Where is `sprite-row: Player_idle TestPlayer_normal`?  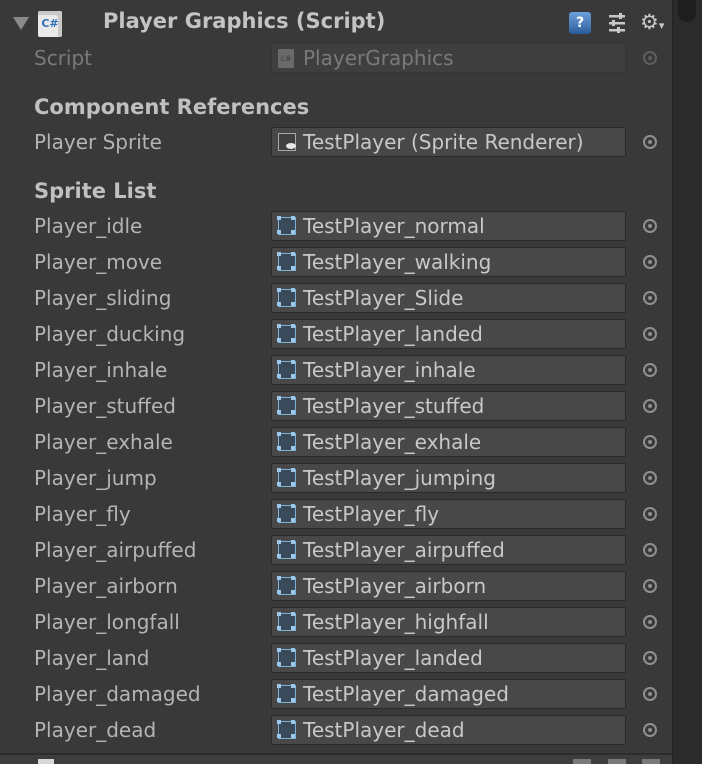
sprite-row: Player_idle TestPlayer_normal is located at coordinates (336, 226).